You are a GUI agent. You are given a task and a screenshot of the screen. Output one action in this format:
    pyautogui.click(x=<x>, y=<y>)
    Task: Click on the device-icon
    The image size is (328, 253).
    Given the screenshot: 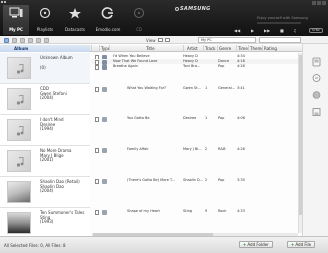 What is the action you would take?
    pyautogui.click(x=316, y=62)
    